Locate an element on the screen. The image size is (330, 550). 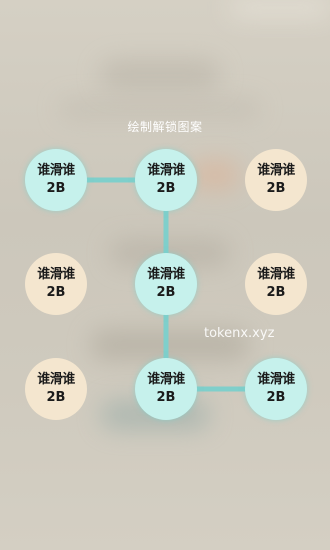
watermark-text: tokenx.xyz is located at coordinates (239, 333).